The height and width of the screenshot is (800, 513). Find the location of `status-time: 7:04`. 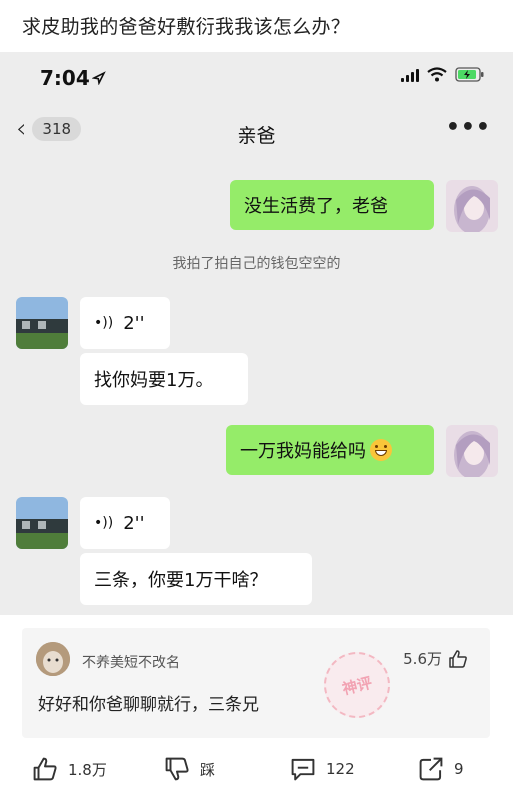

status-time: 7:04 is located at coordinates (65, 78).